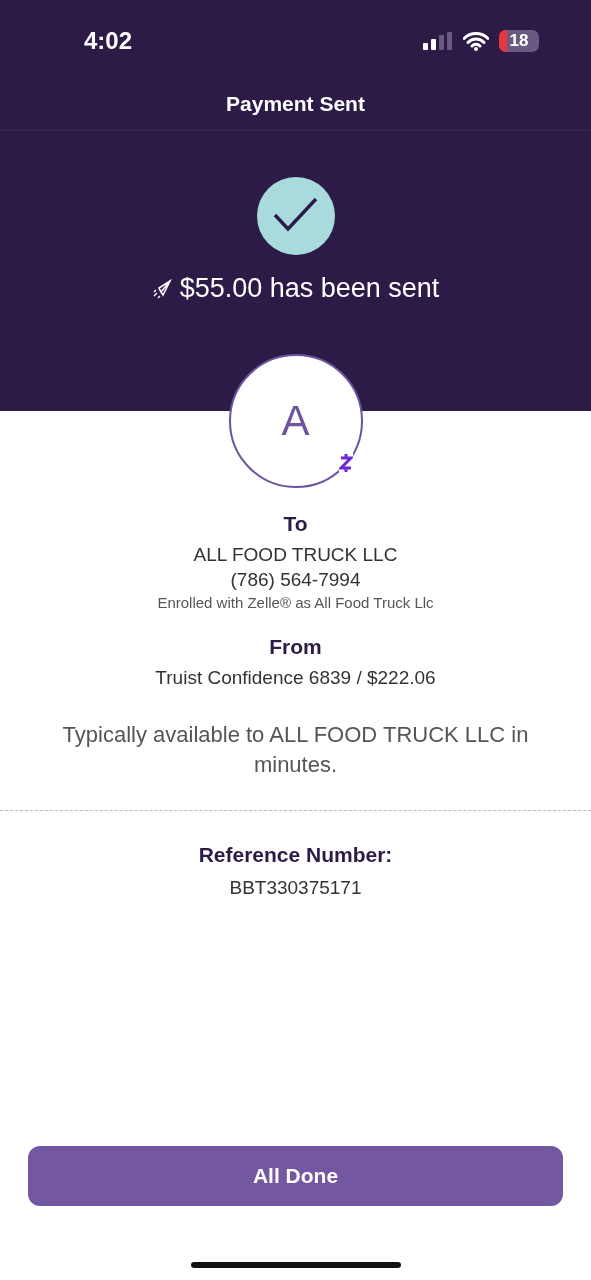 The width and height of the screenshot is (591, 1280). What do you see at coordinates (295, 750) in the screenshot?
I see `availability-text: Typically available to ALL FOOD TRUCK LLC in minutes.` at bounding box center [295, 750].